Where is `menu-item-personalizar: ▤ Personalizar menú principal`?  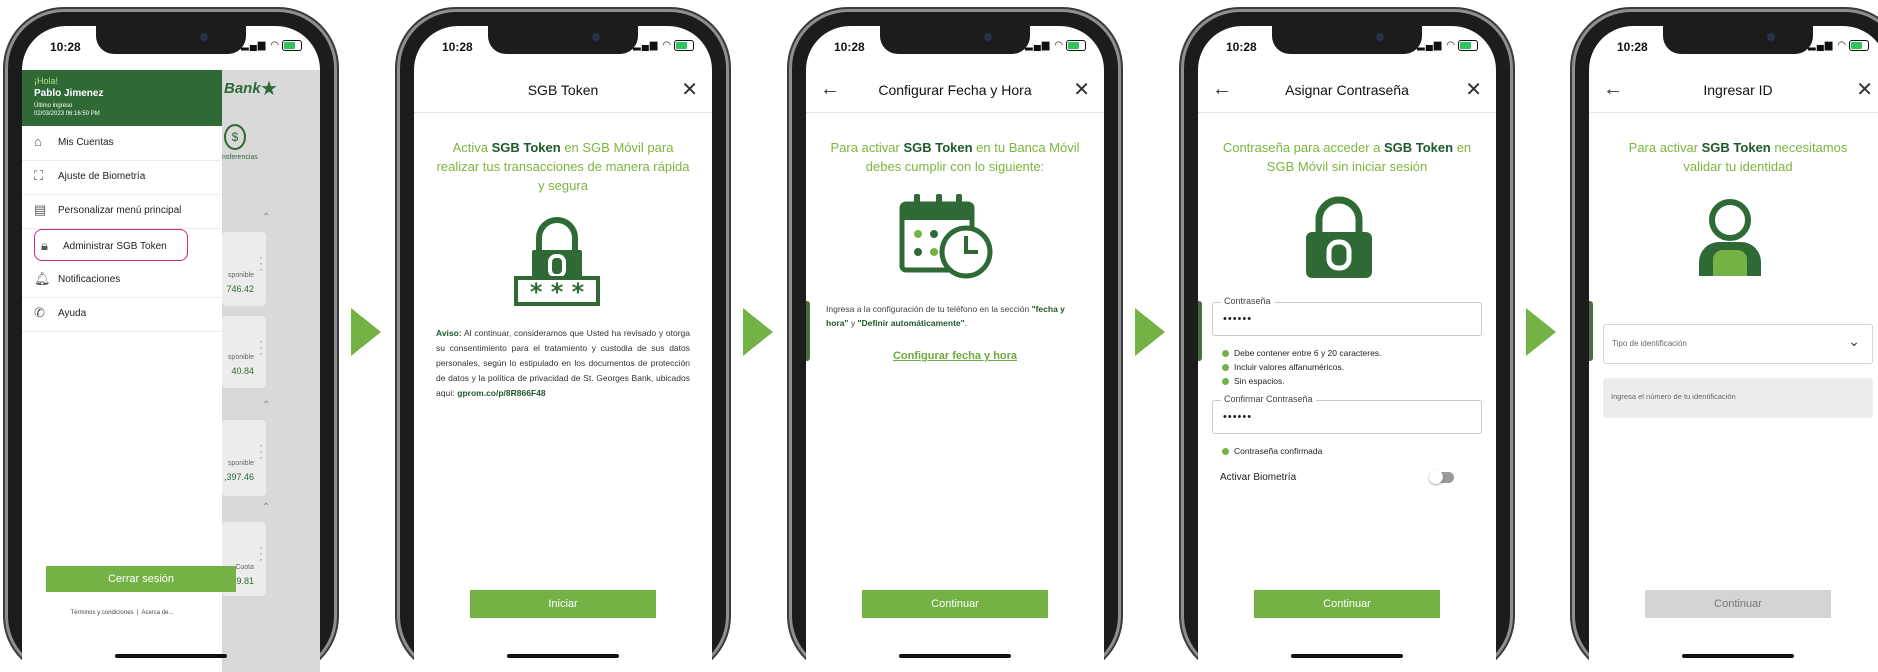 menu-item-personalizar: ▤ Personalizar menú principal is located at coordinates (122, 211).